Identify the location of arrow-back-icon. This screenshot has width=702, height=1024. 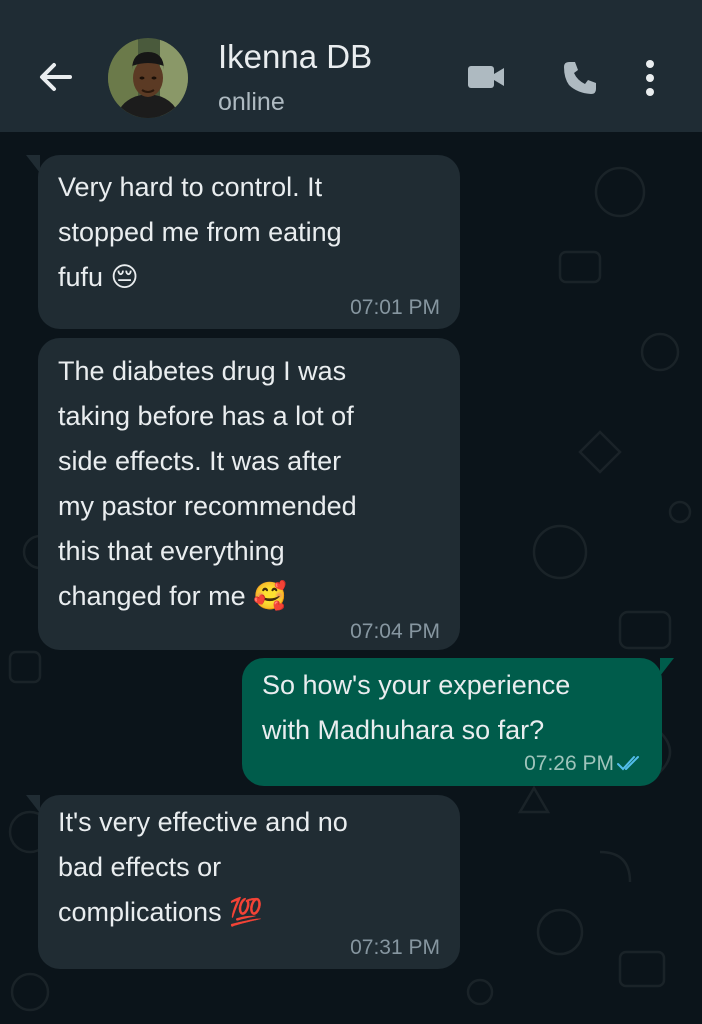
(55, 77).